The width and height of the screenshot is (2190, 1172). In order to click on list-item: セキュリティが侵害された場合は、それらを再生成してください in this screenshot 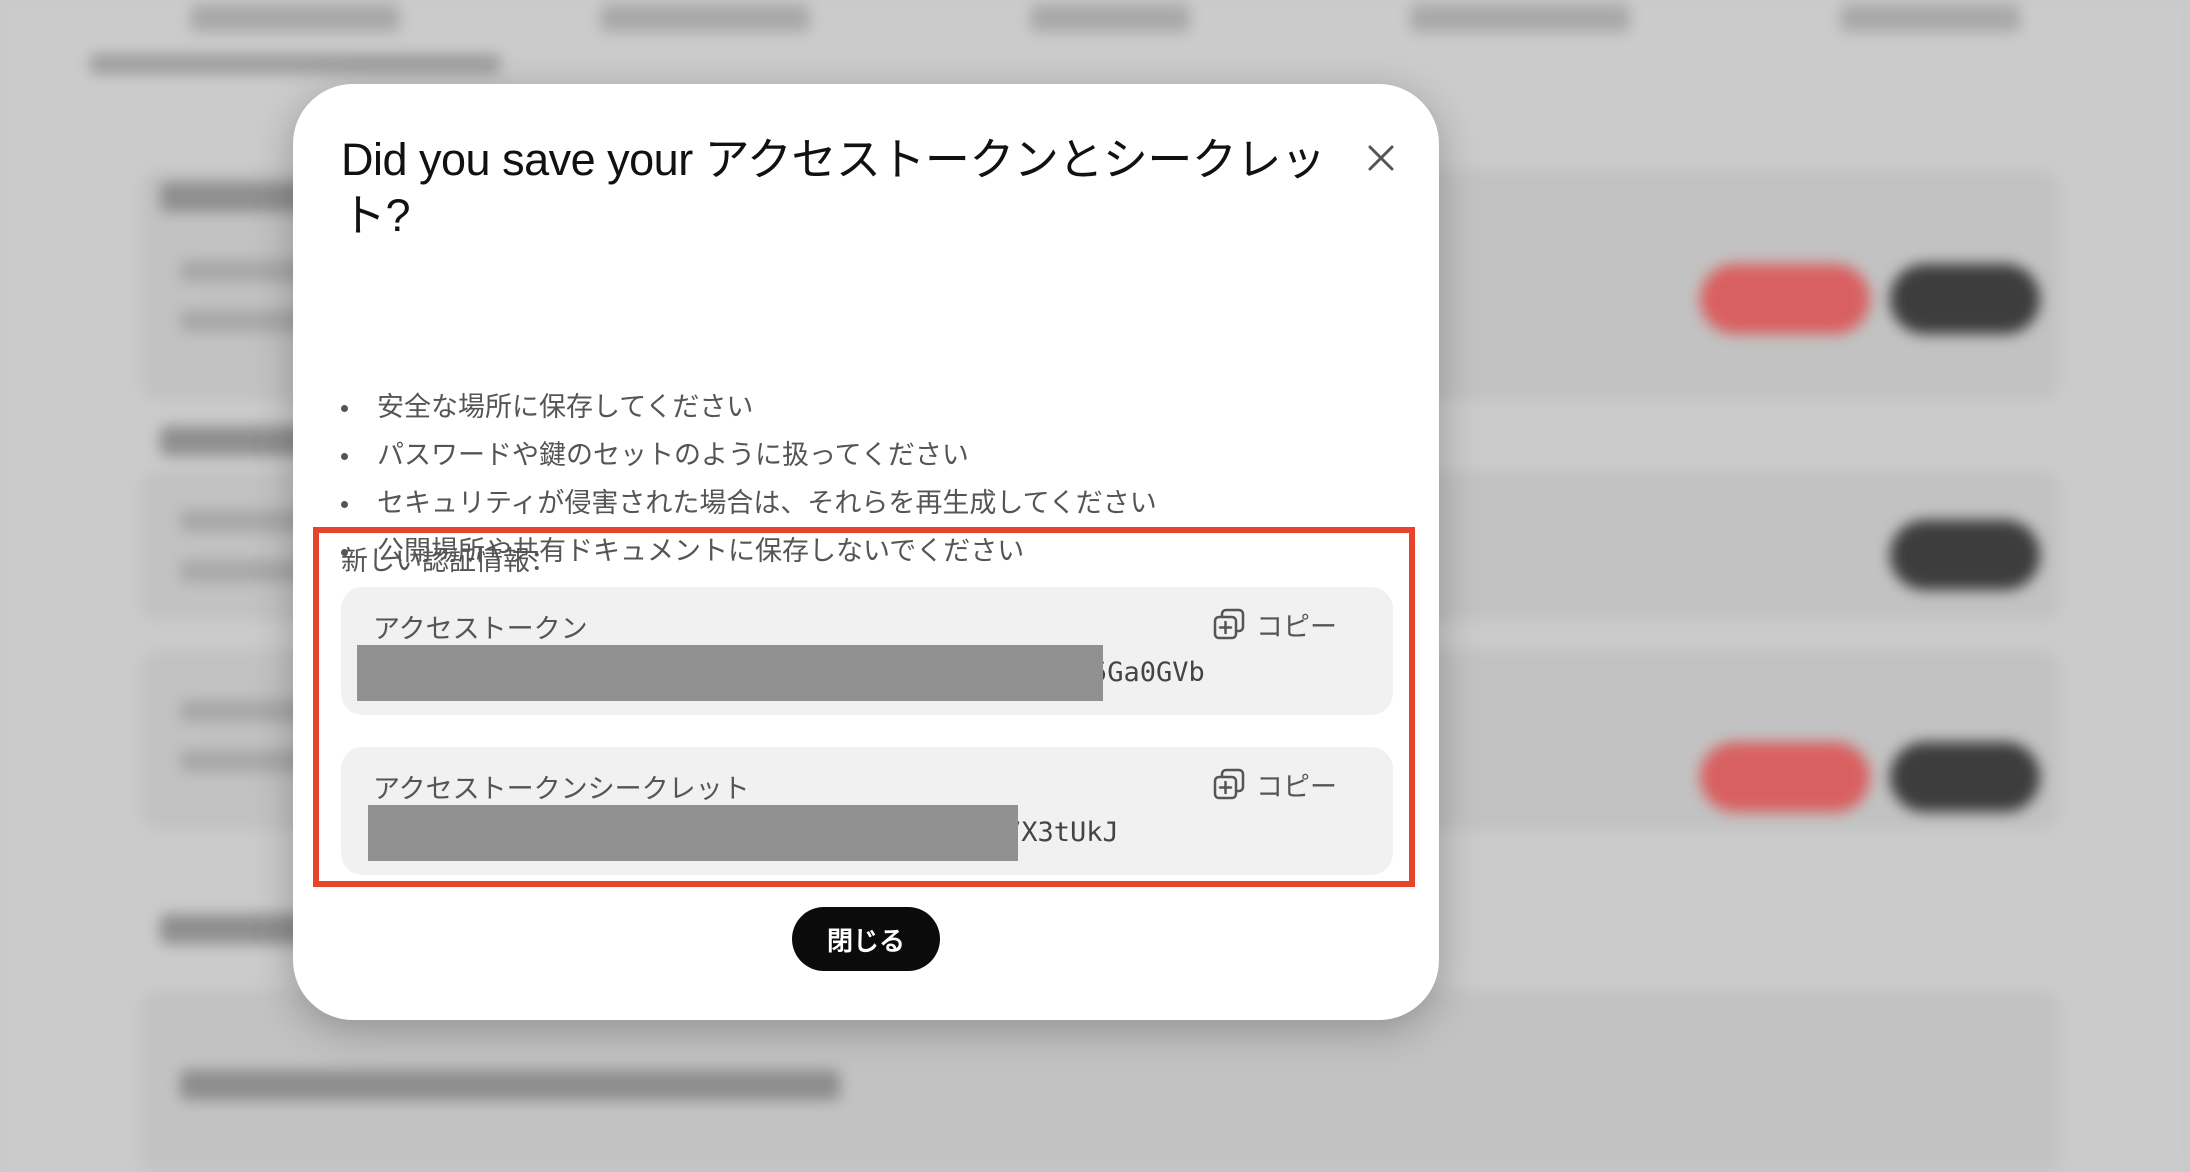, I will do `click(749, 504)`.